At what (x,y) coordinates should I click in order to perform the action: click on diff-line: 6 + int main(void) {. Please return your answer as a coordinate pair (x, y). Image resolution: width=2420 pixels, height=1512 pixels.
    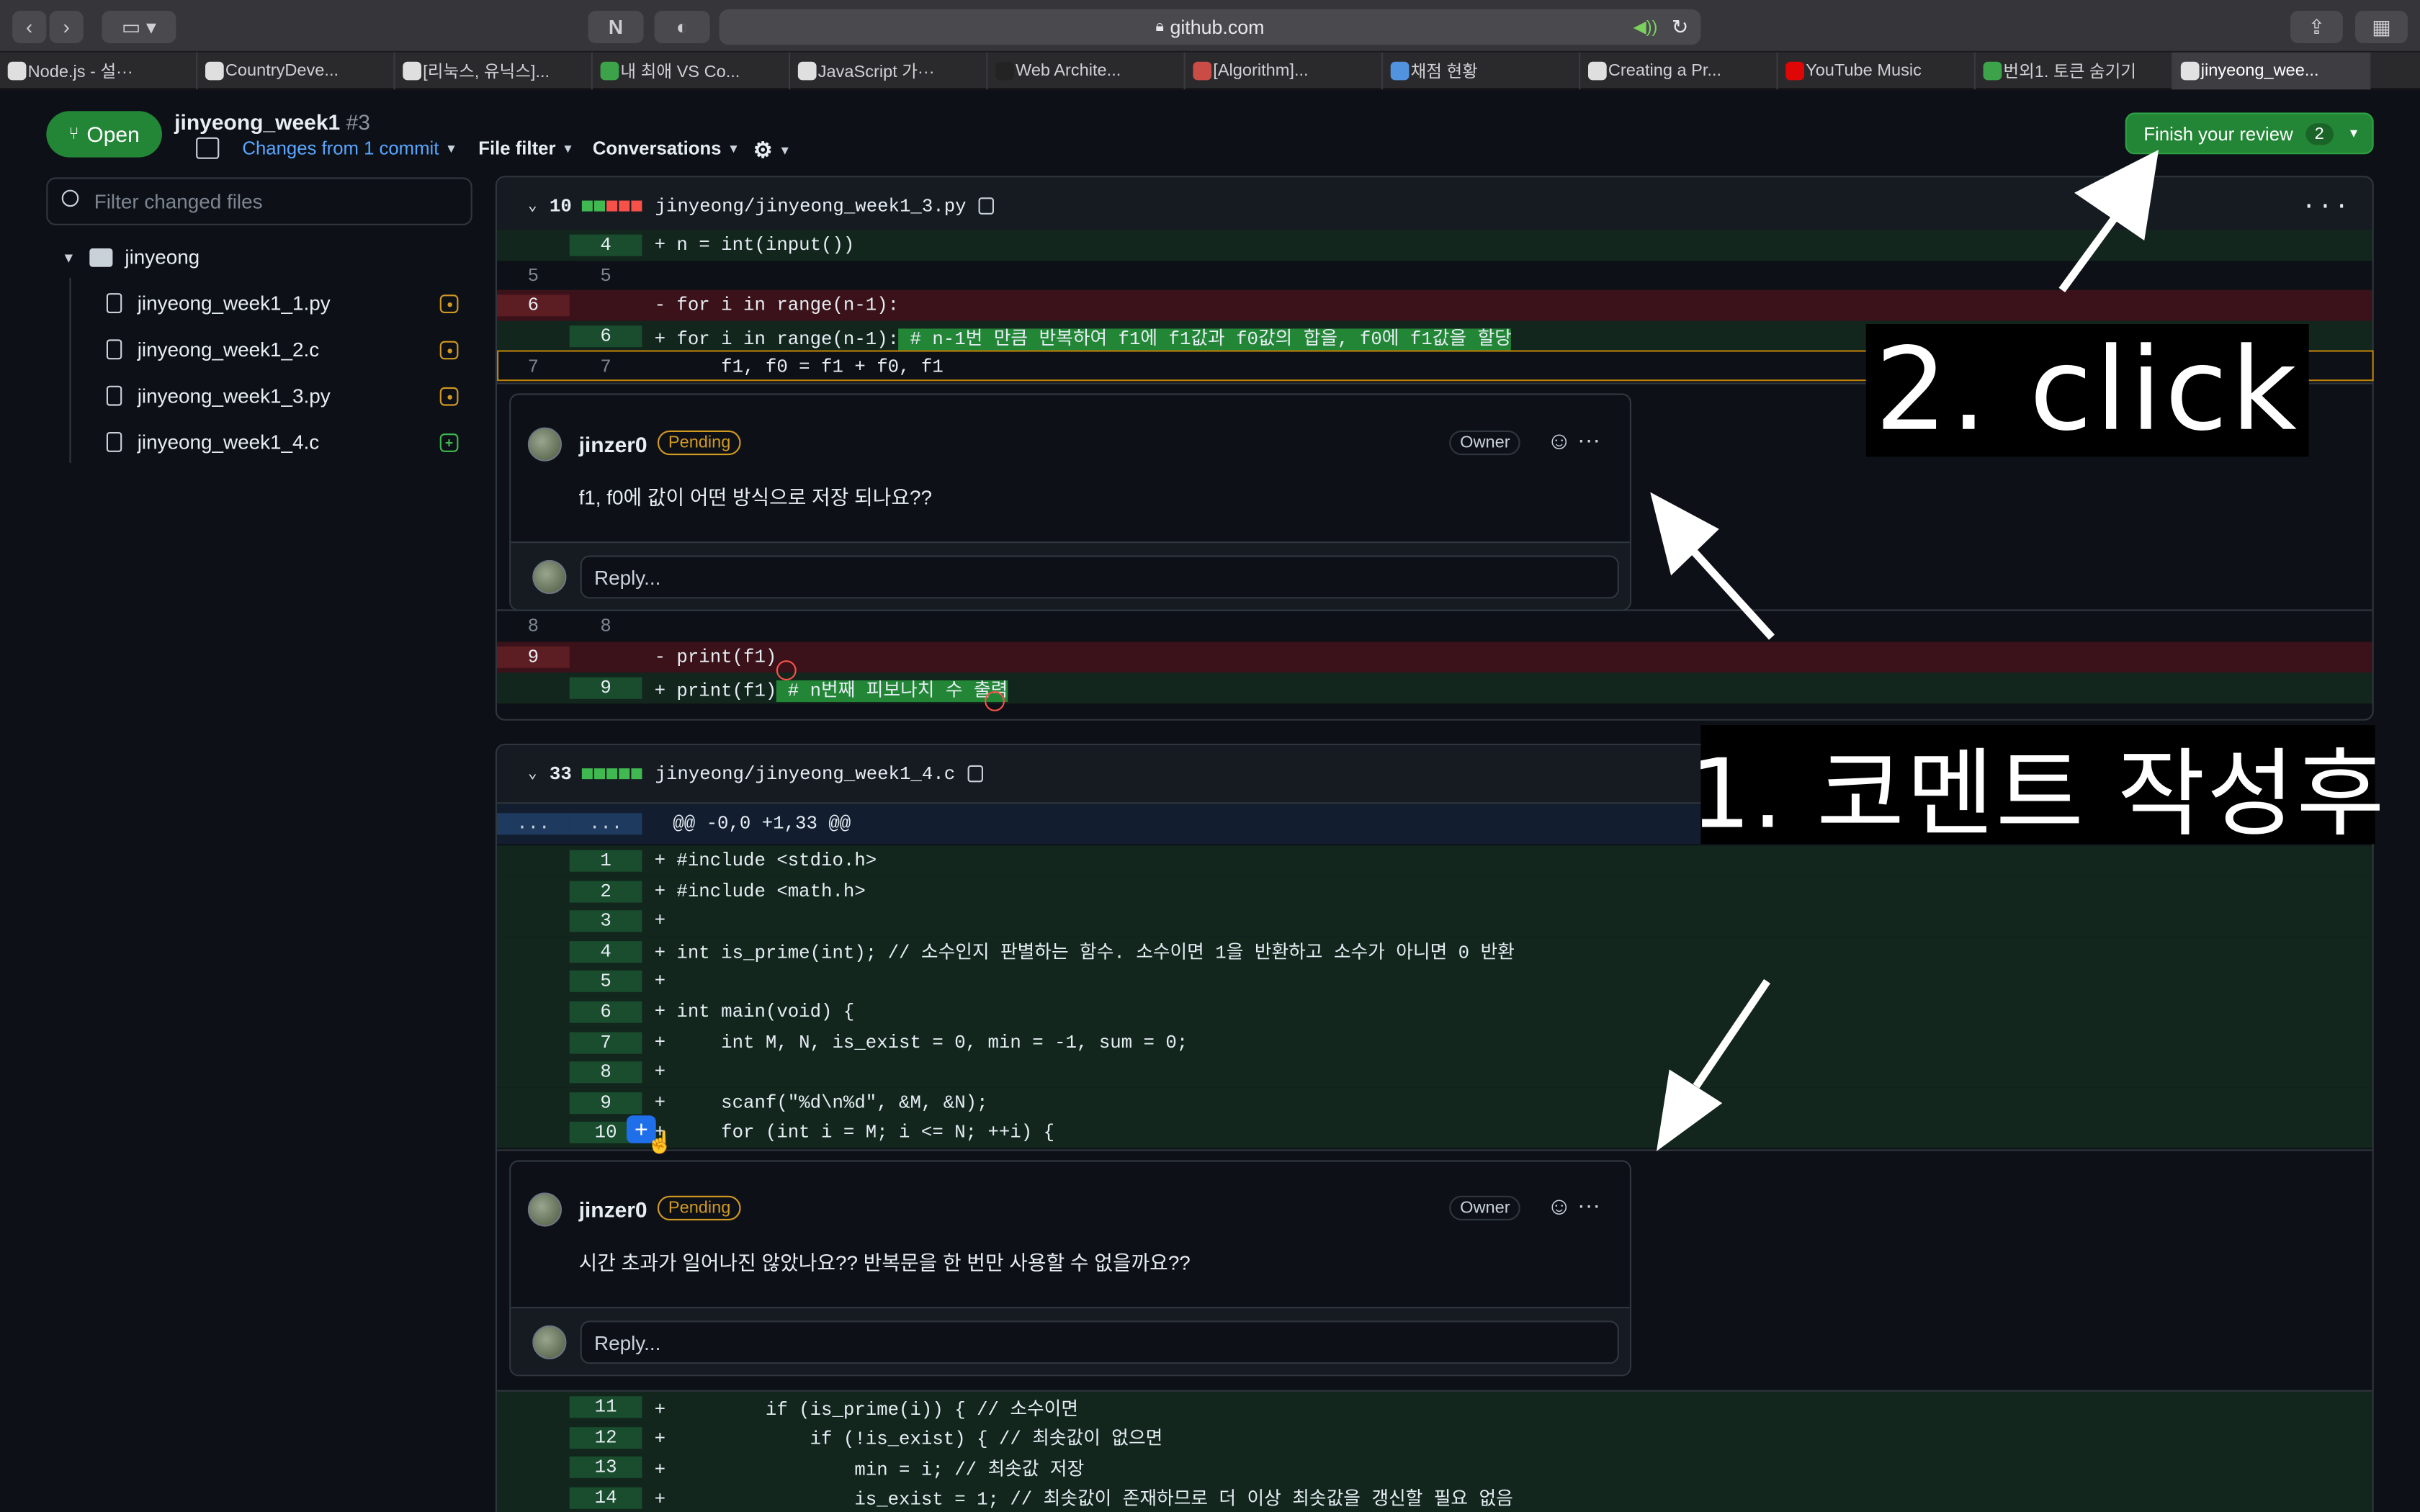
    Looking at the image, I should click on (1434, 1012).